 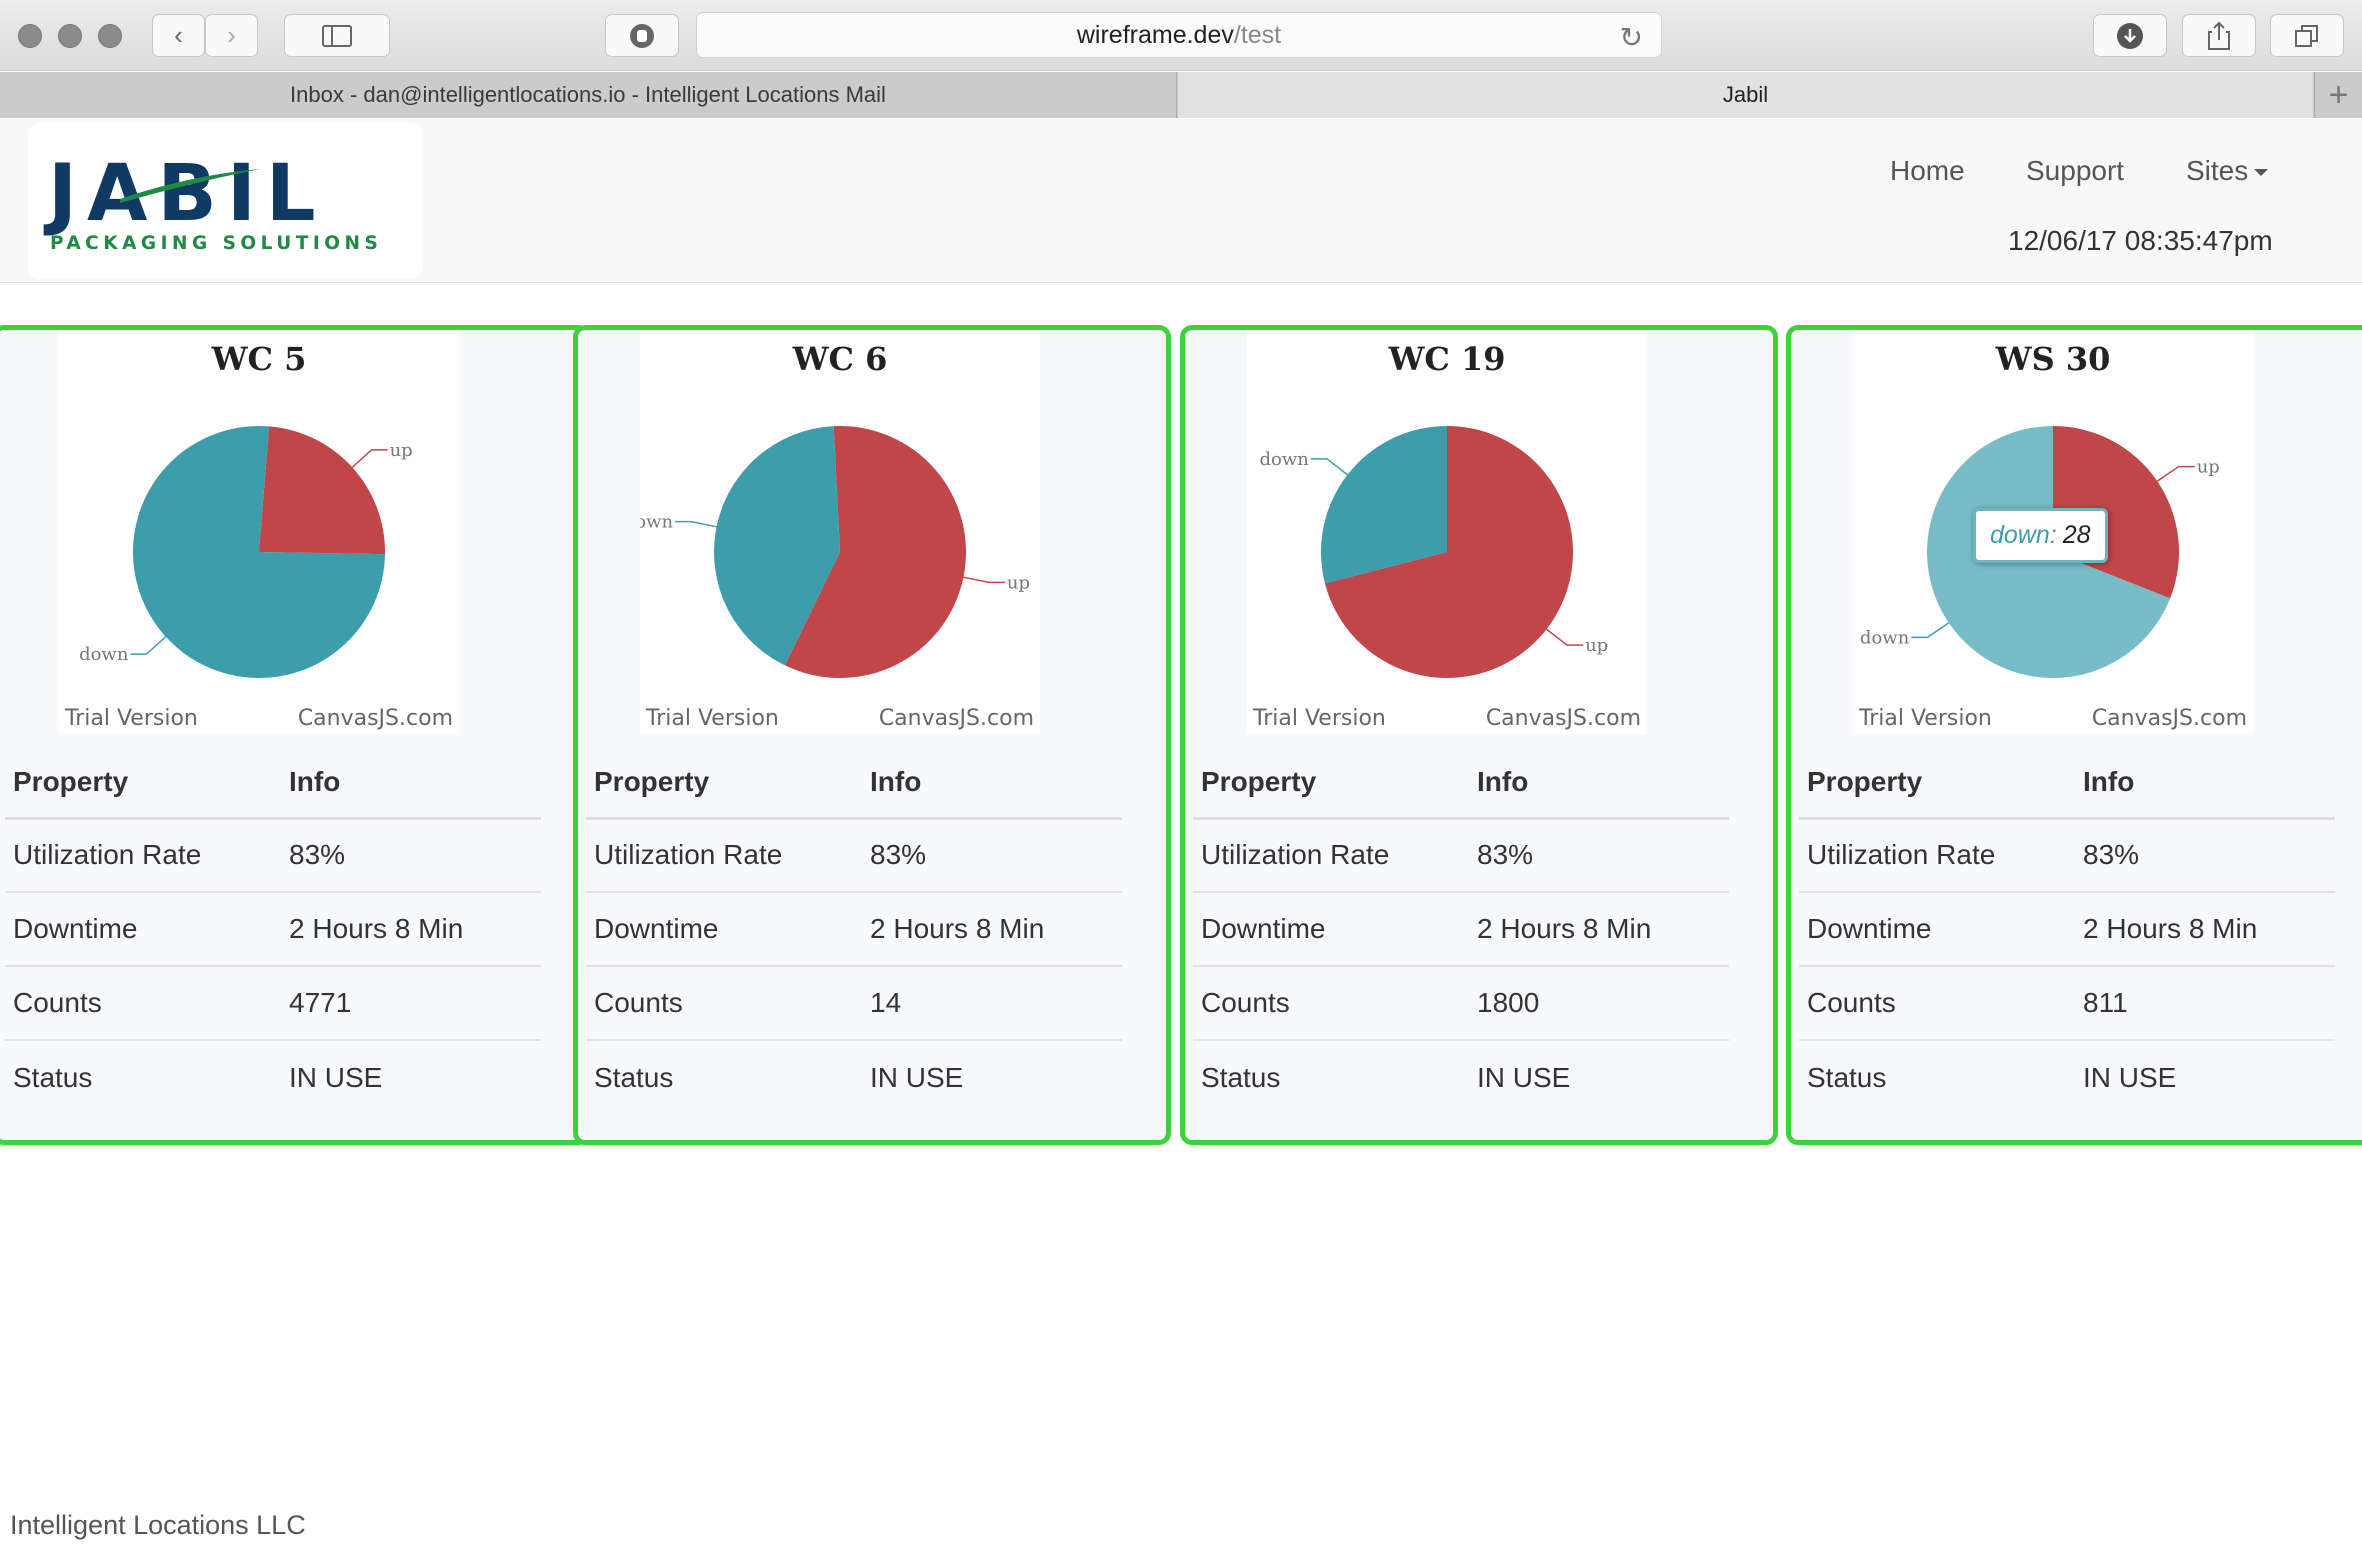 I want to click on table-row: Counts 4771, so click(x=273, y=1003).